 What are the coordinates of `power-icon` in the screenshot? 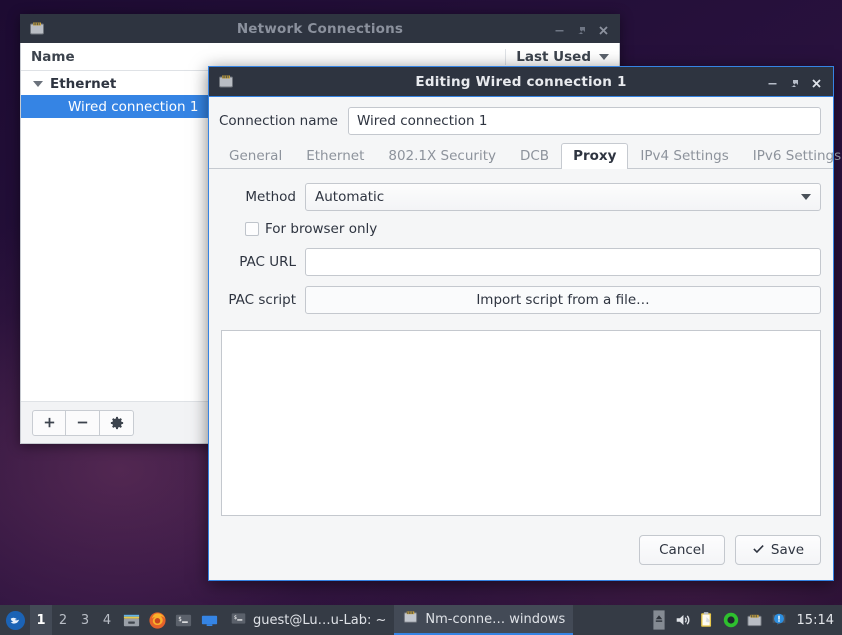 It's located at (731, 620).